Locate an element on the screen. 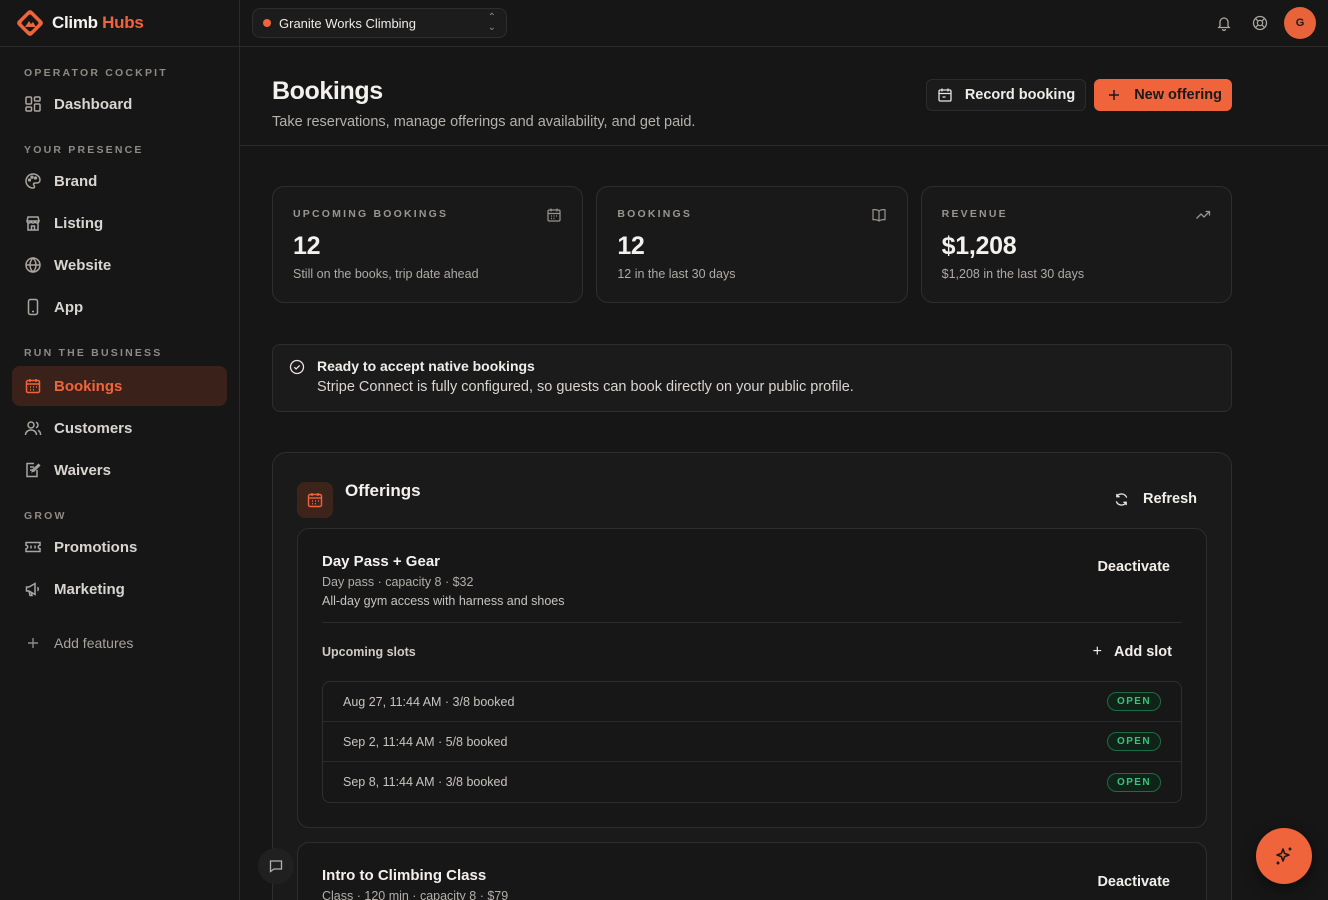  slots-label: Upcoming slots is located at coordinates (369, 652).